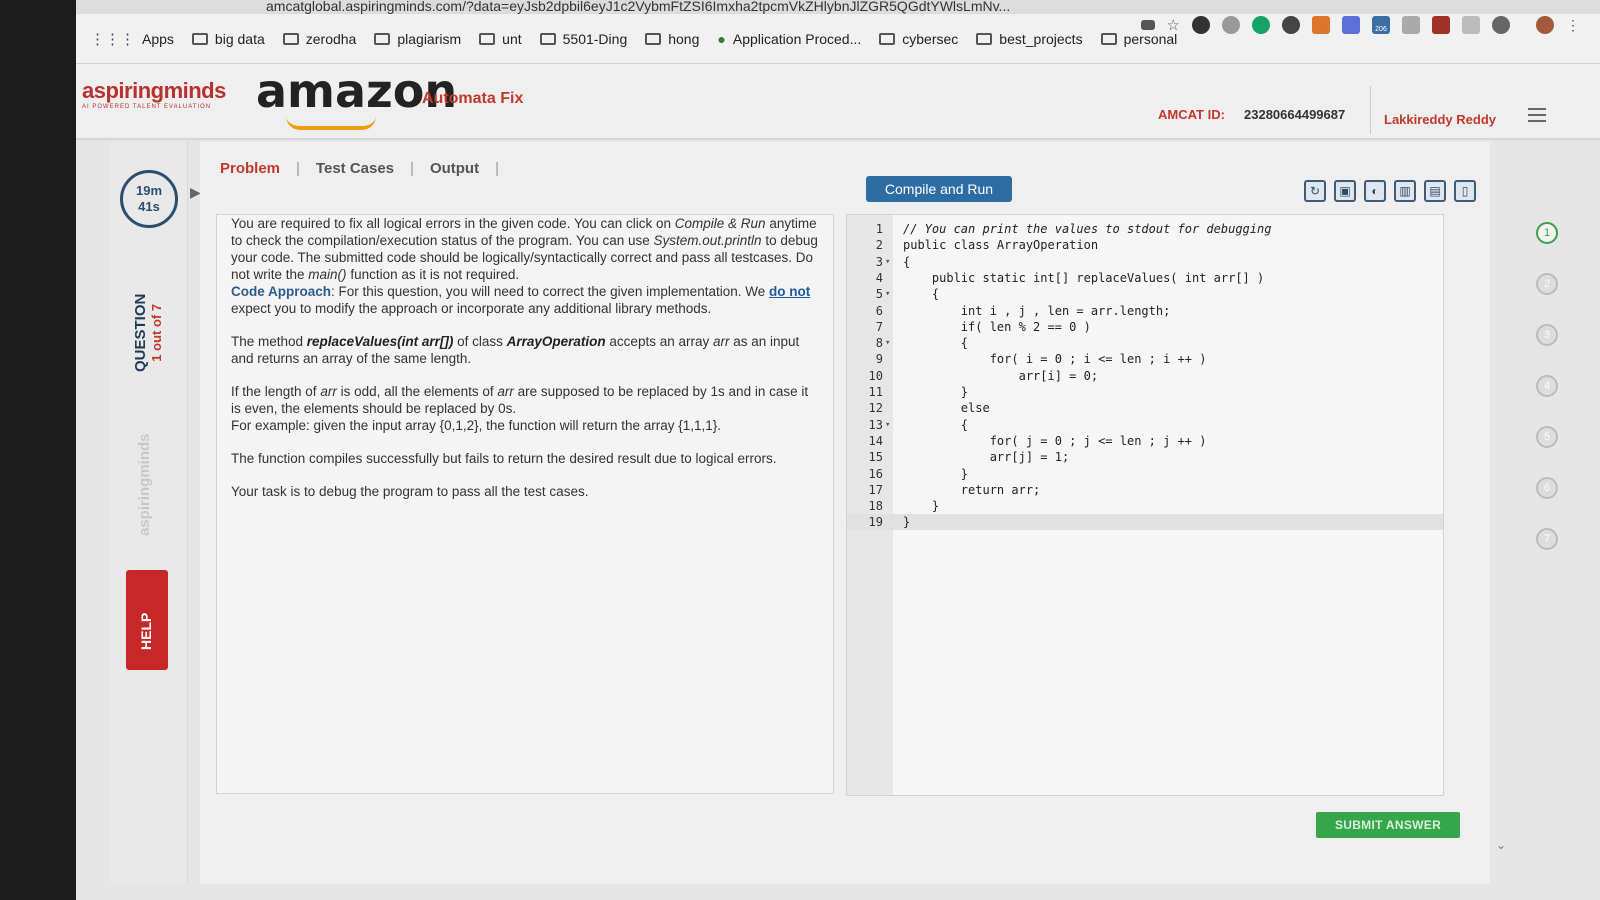 The image size is (1600, 900). I want to click on save-icon: ▣, so click(1345, 191).